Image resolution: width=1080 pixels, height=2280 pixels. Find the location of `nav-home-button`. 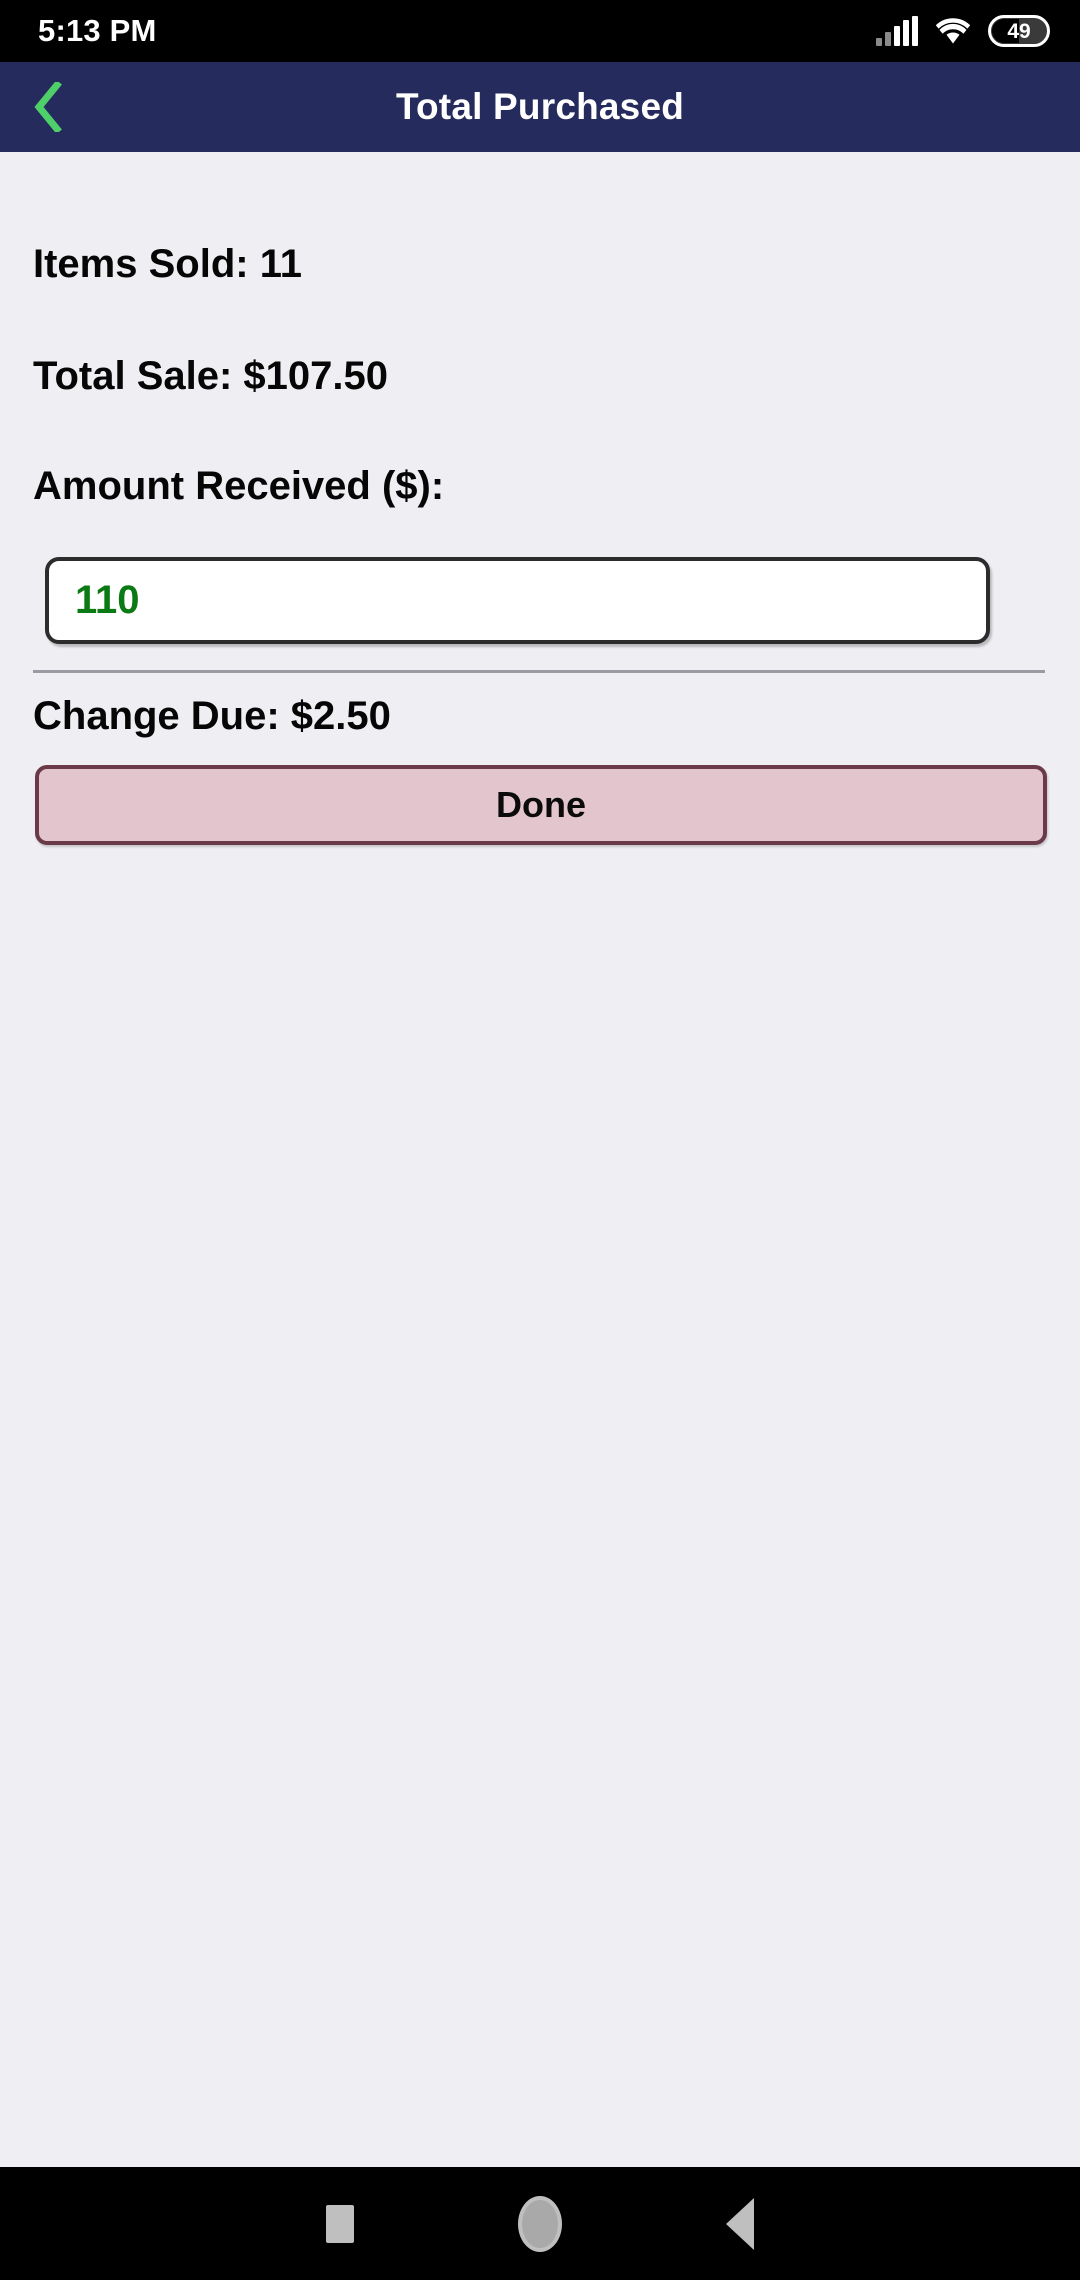

nav-home-button is located at coordinates (540, 2223).